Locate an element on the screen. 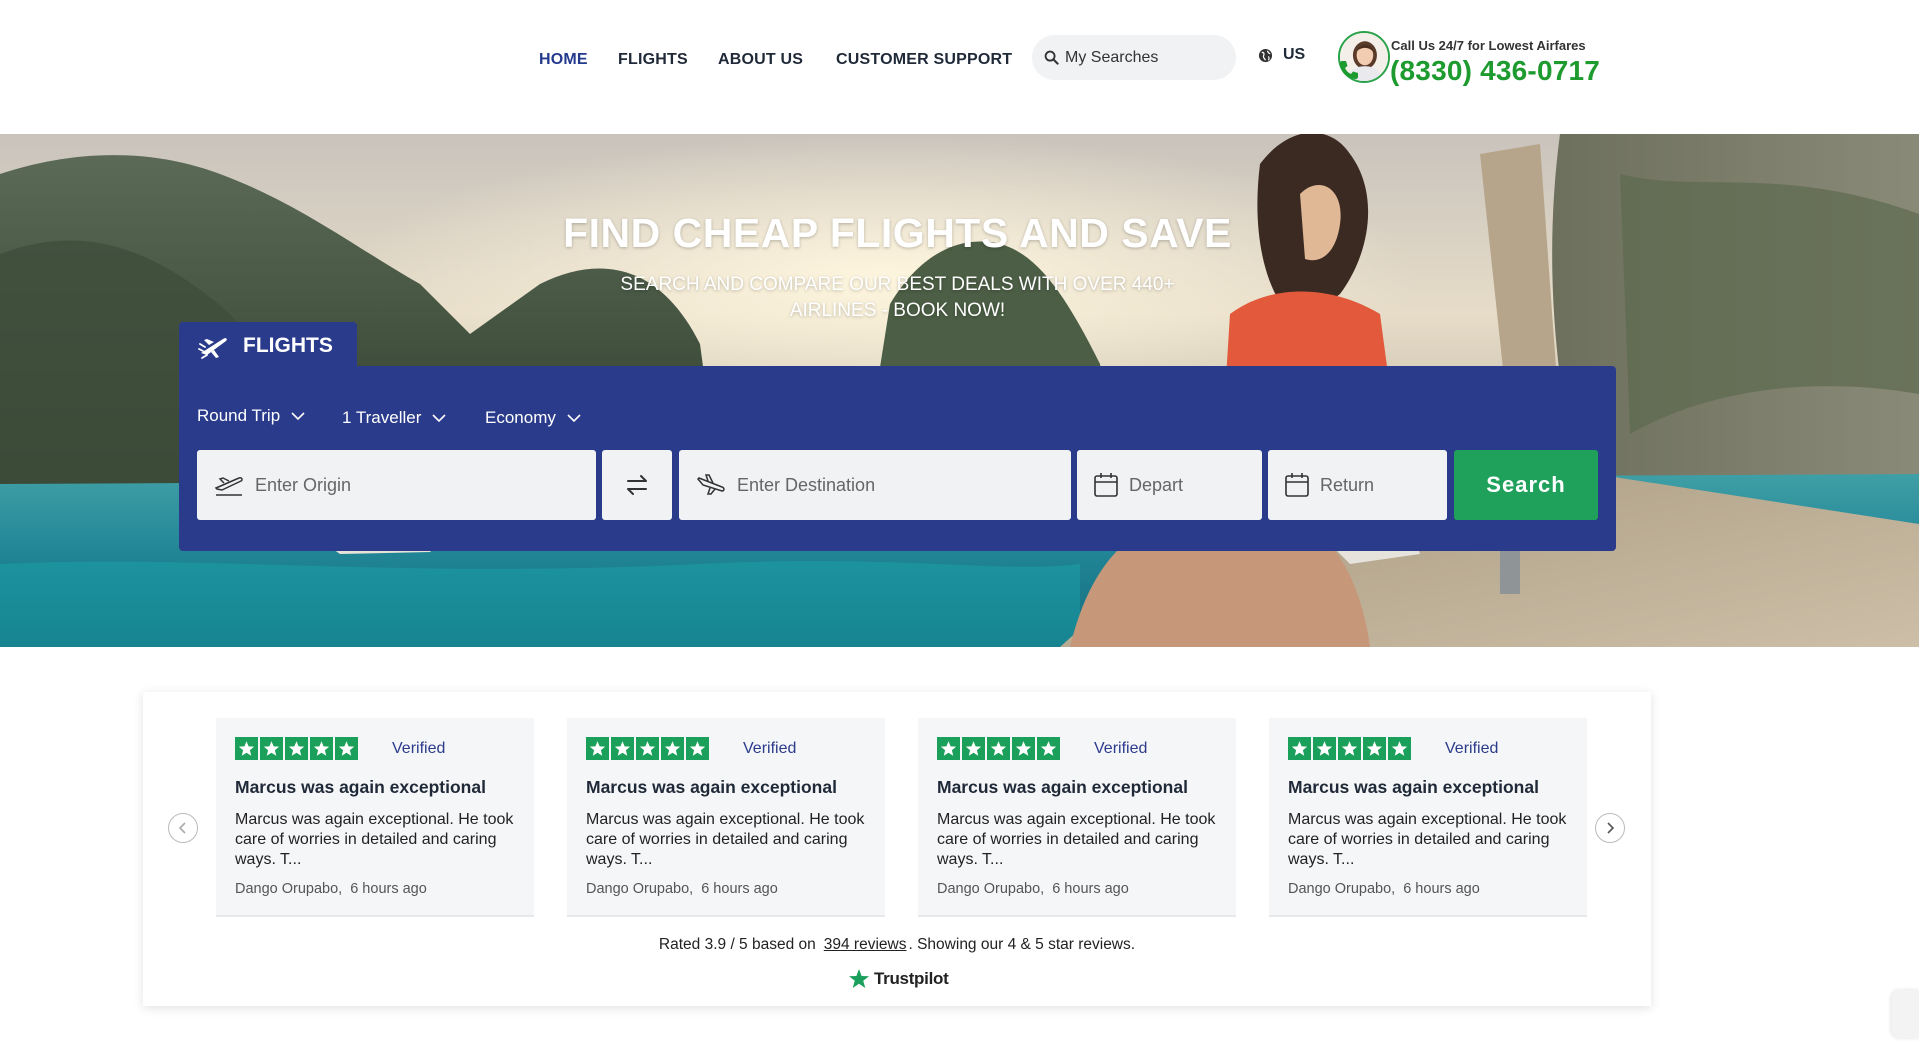 Image resolution: width=1919 pixels, height=1054 pixels. plane-landing-icon is located at coordinates (710, 484).